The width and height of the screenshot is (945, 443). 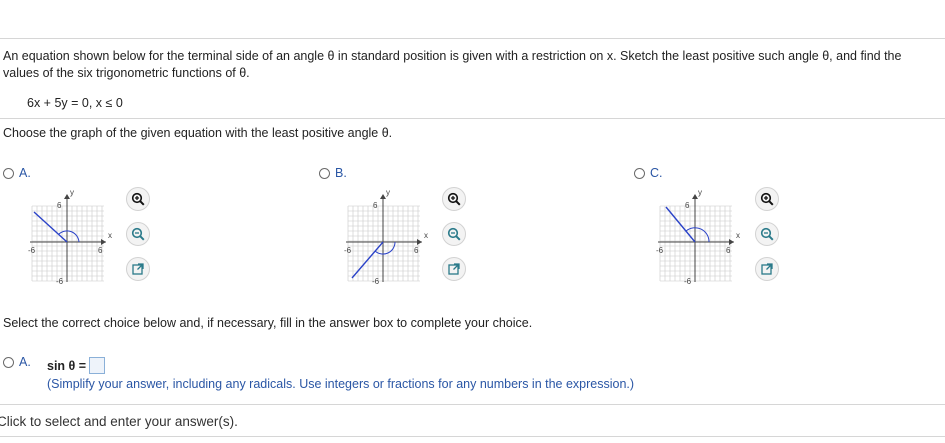 What do you see at coordinates (103, 242) in the screenshot?
I see `graph-a-x-arrow` at bounding box center [103, 242].